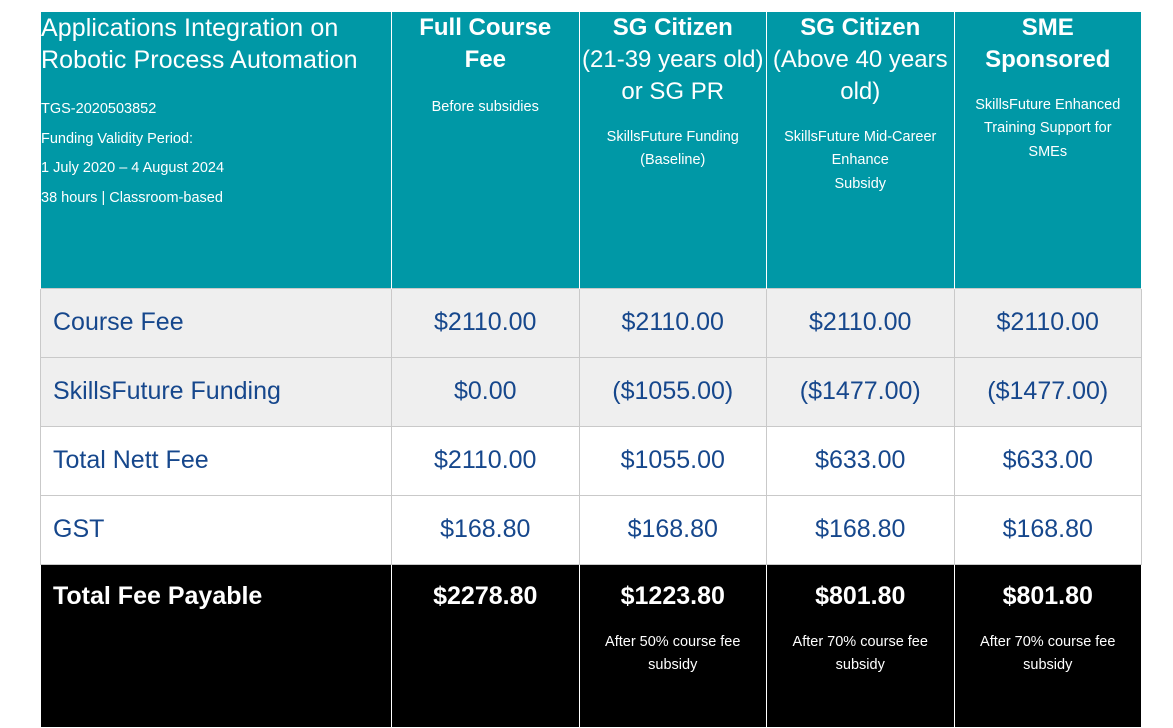  What do you see at coordinates (117, 138) in the screenshot?
I see `funding-validity-label: Funding Validity Period:` at bounding box center [117, 138].